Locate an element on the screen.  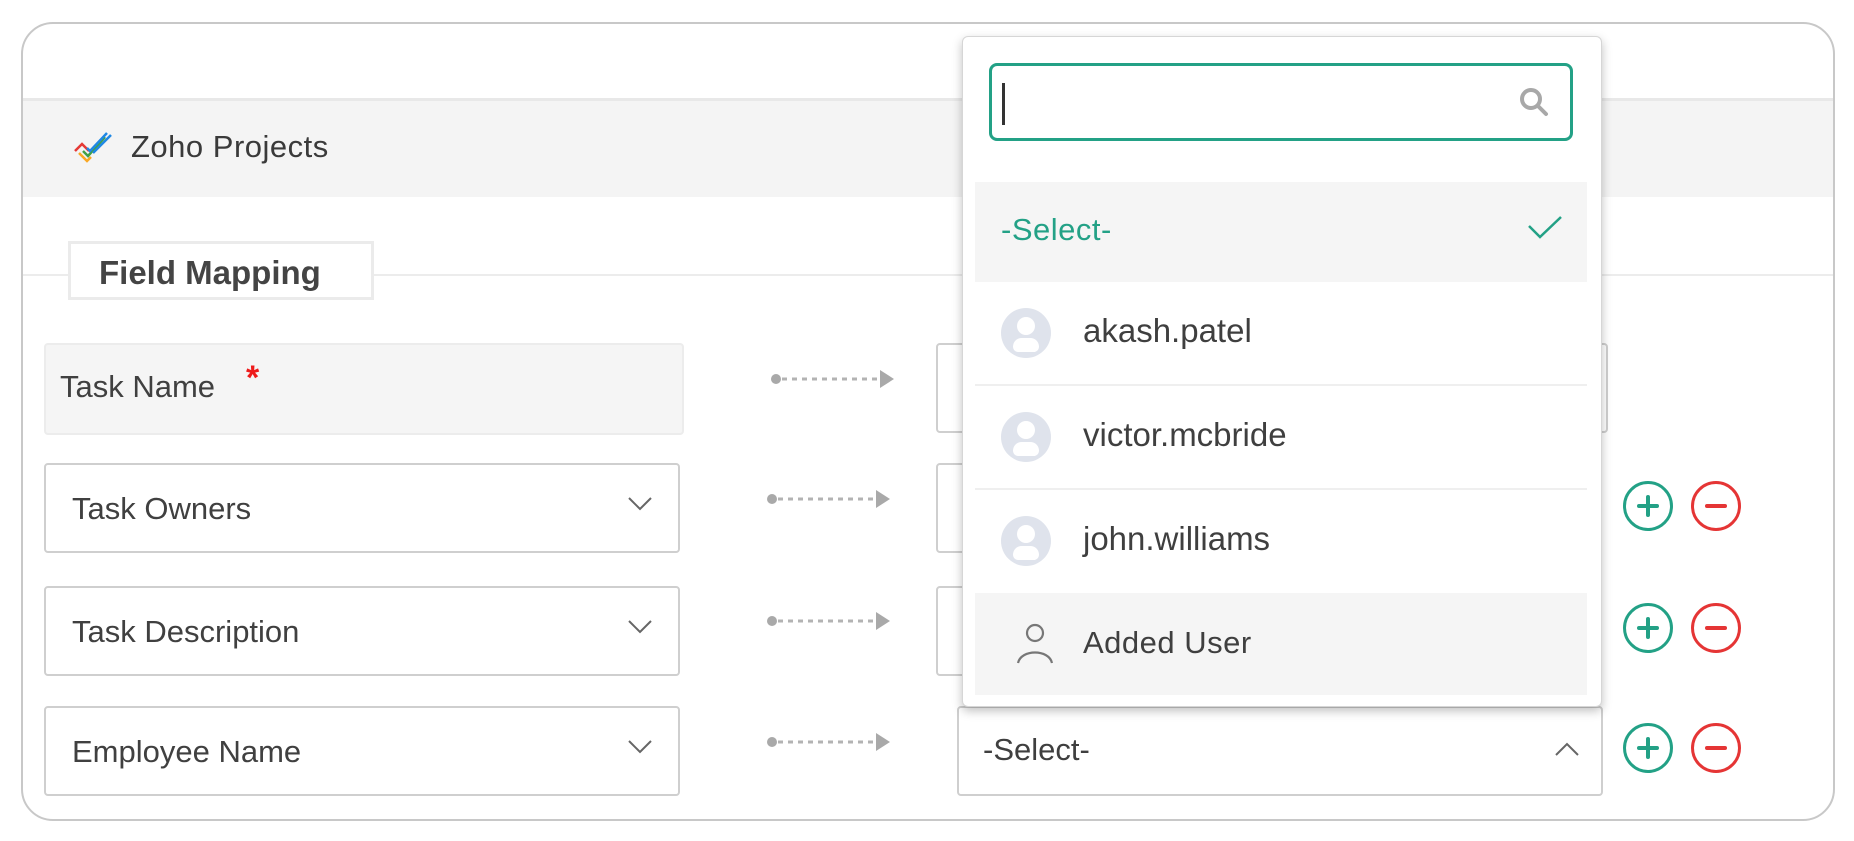
dropdown-option-user: john.williams is located at coordinates (1281, 542).